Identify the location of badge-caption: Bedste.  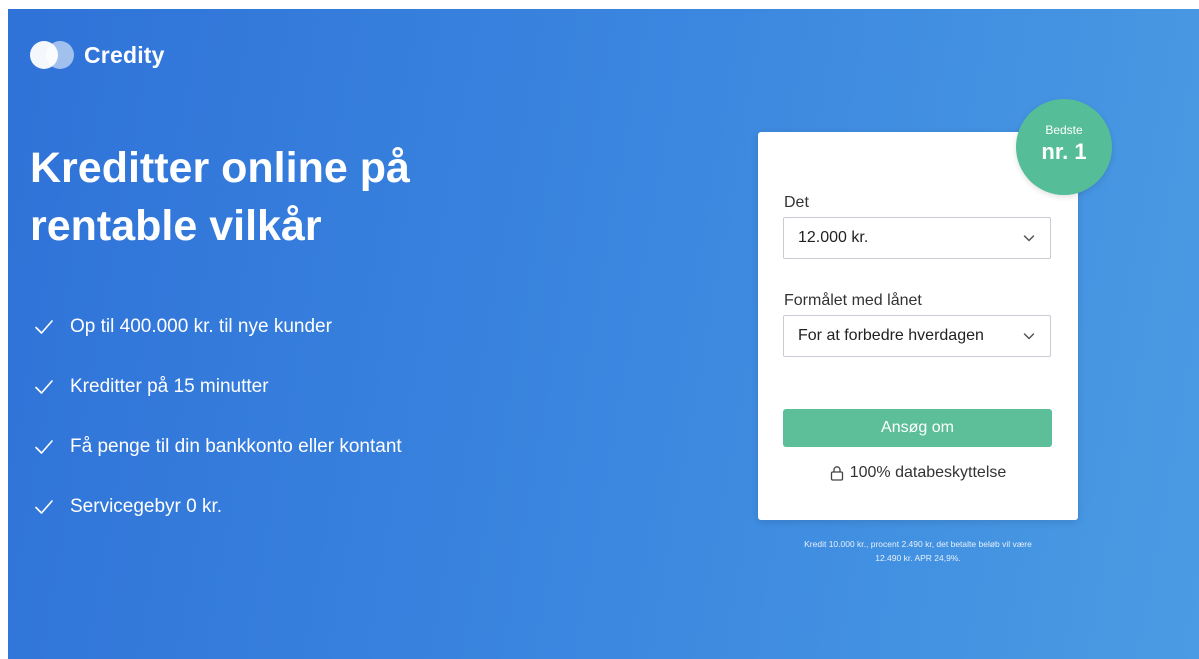
(1064, 130).